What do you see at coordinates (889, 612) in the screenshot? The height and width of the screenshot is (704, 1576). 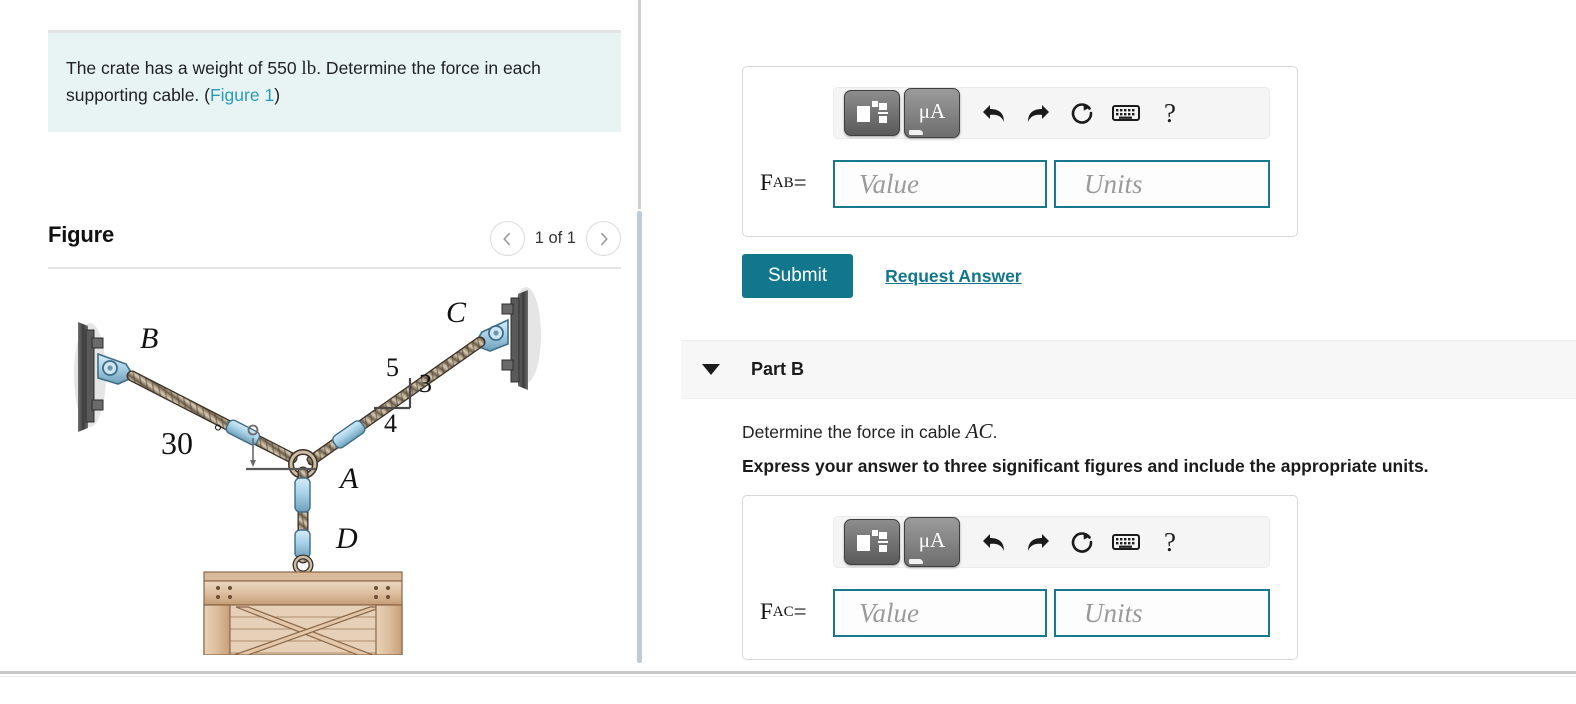 I see `part-b-value-placeholder: Value` at bounding box center [889, 612].